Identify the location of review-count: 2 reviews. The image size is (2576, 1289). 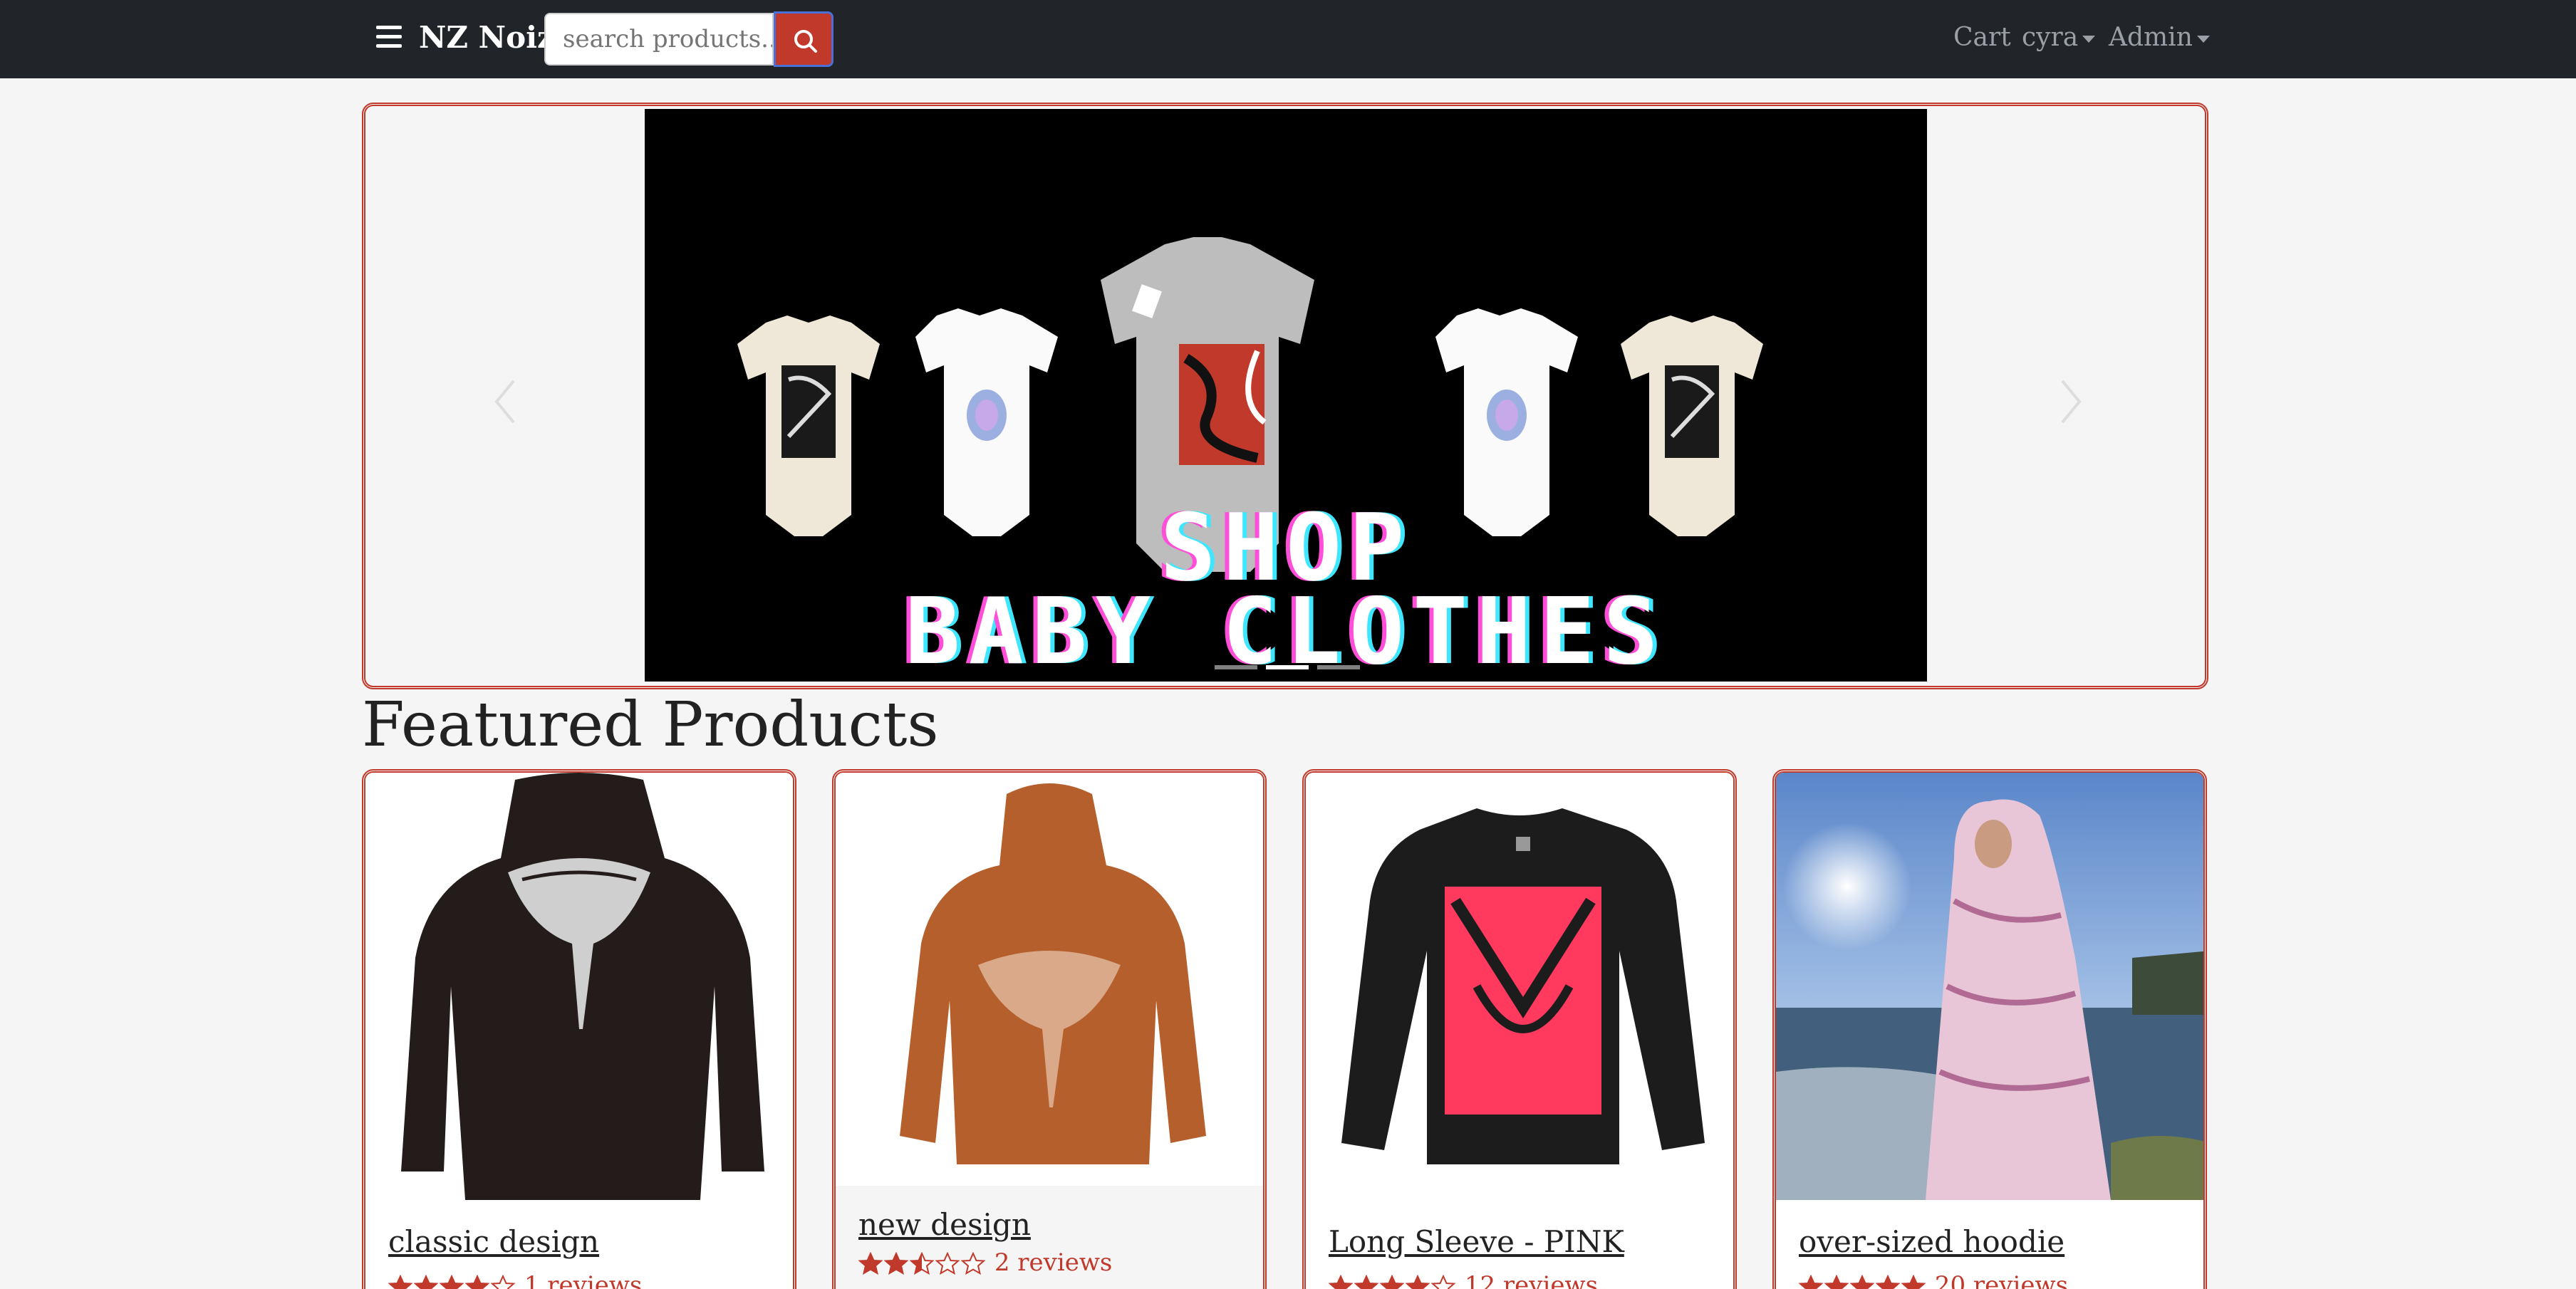
(1053, 1262).